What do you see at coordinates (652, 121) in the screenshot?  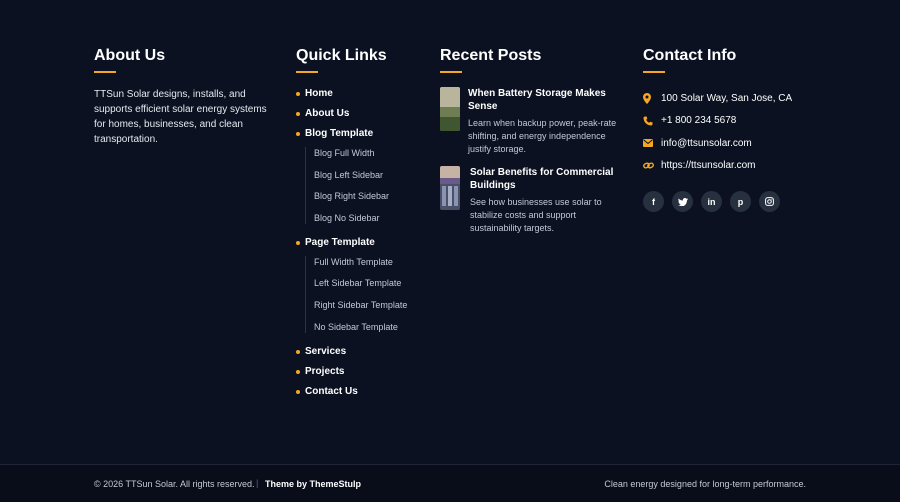 I see `phone-icon` at bounding box center [652, 121].